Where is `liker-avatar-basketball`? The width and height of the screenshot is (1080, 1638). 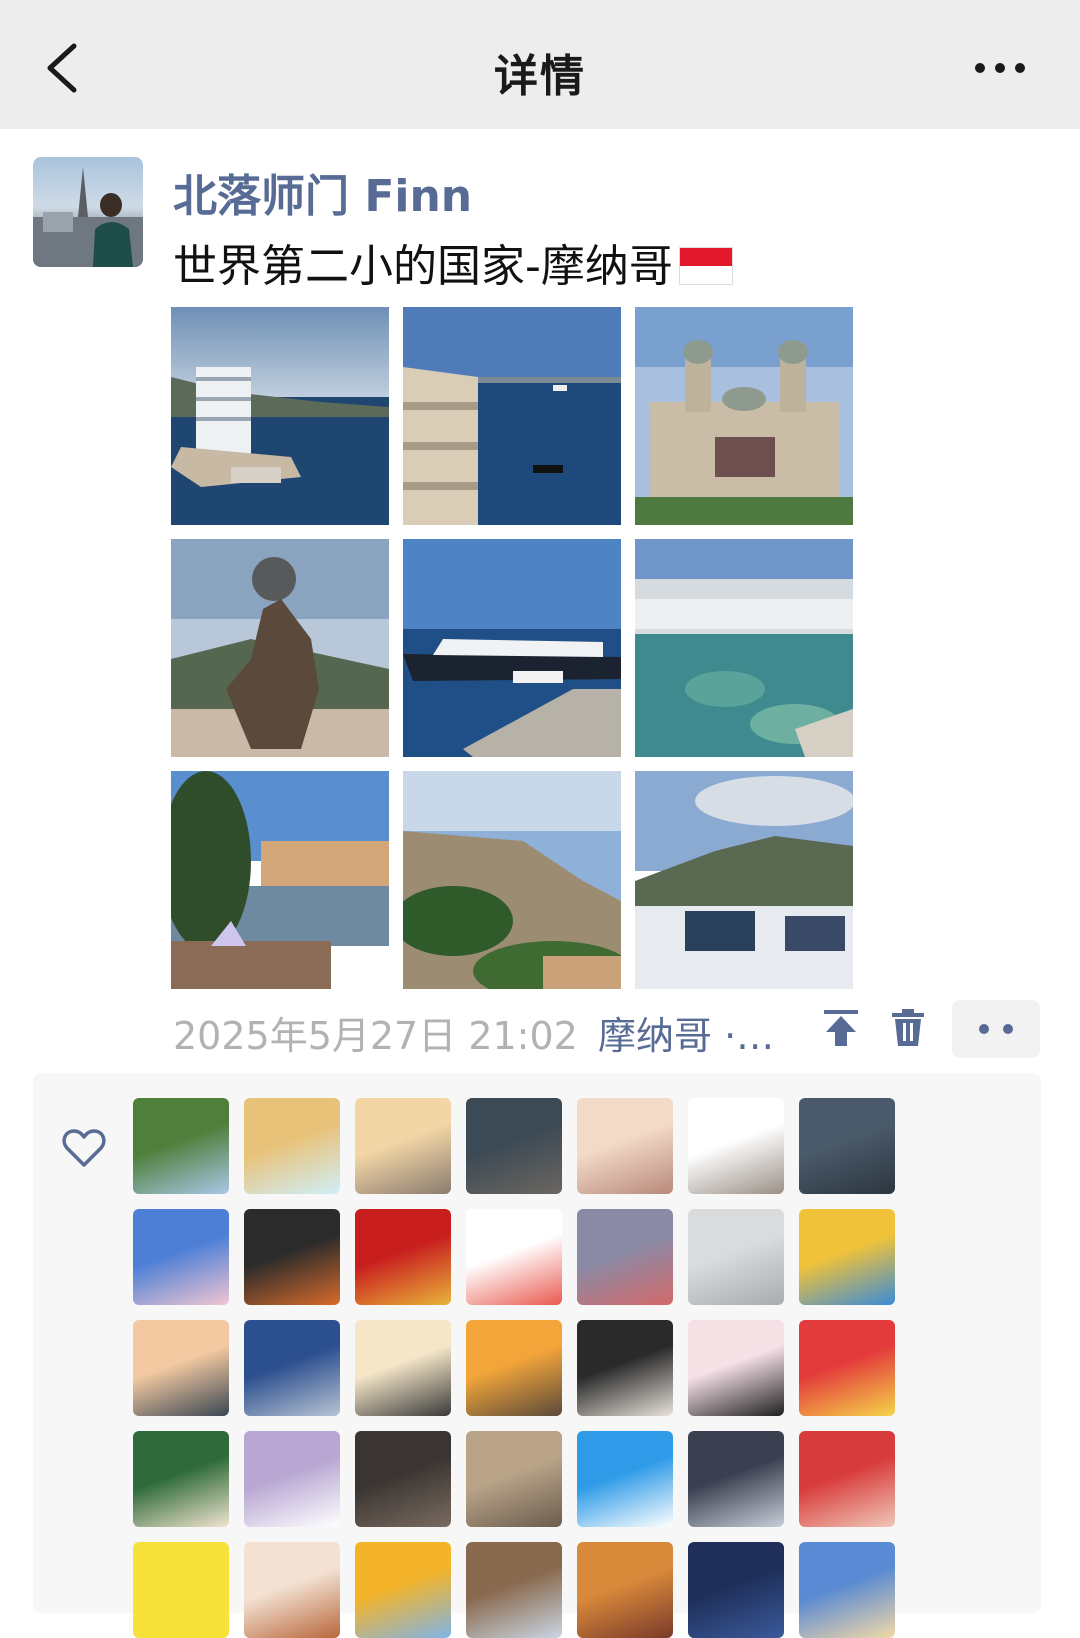
liker-avatar-basketball is located at coordinates (292, 1257).